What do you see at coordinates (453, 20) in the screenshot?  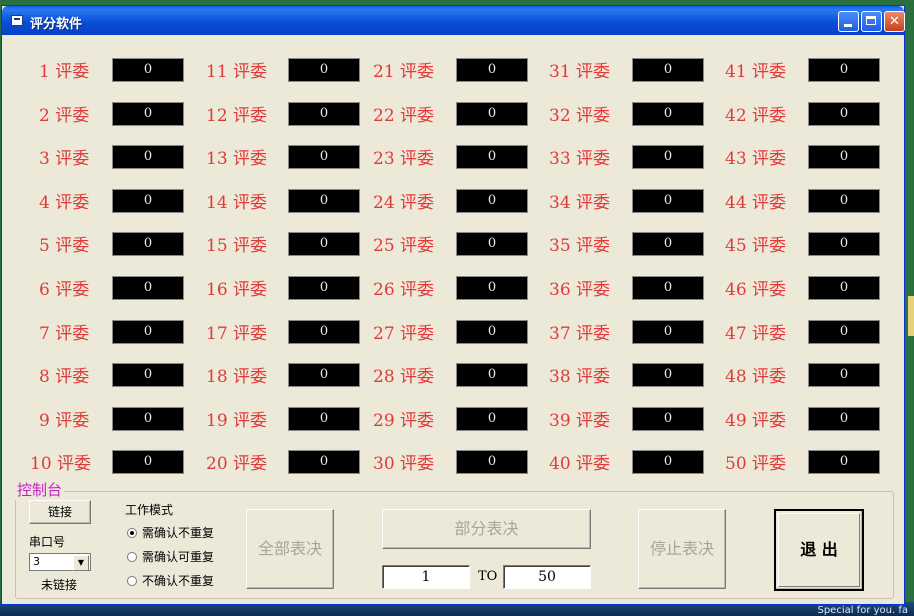 I see `title-bar: 评分软件` at bounding box center [453, 20].